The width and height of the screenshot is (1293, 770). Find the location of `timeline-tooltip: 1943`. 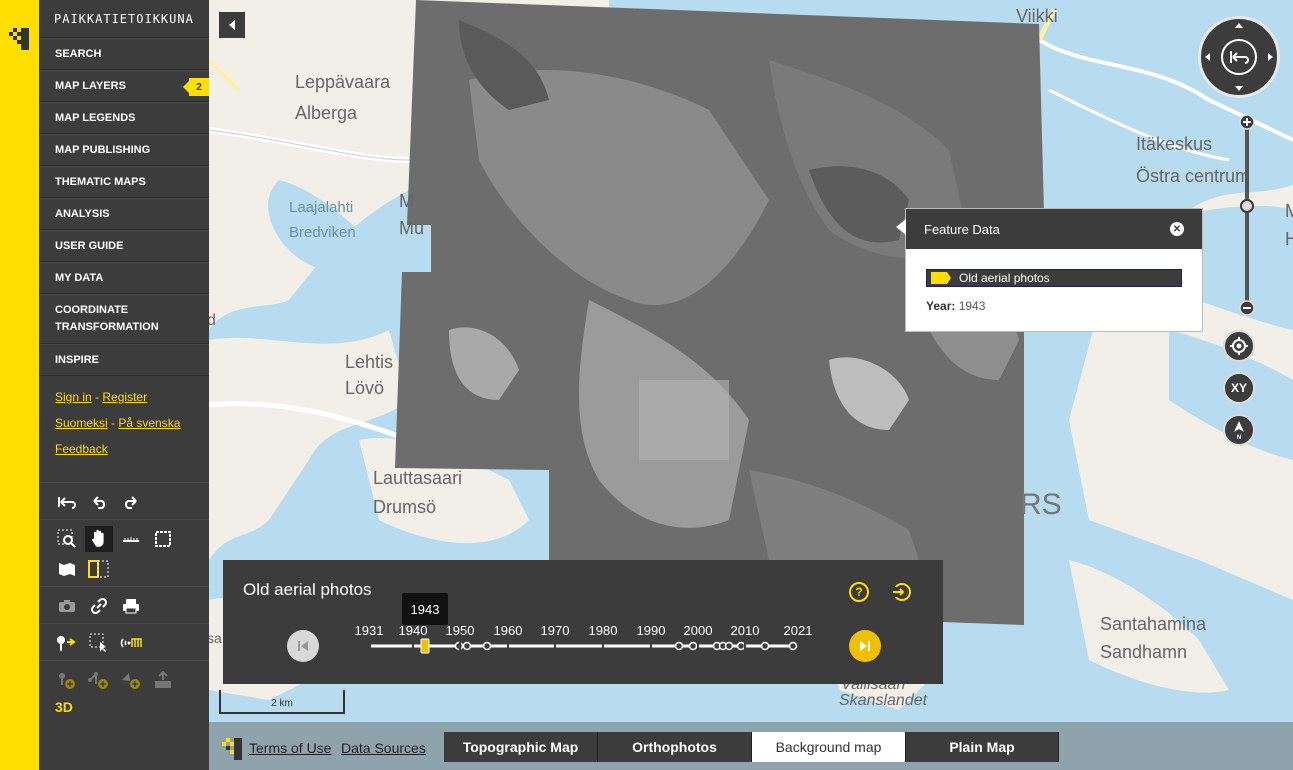

timeline-tooltip: 1943 is located at coordinates (425, 609).